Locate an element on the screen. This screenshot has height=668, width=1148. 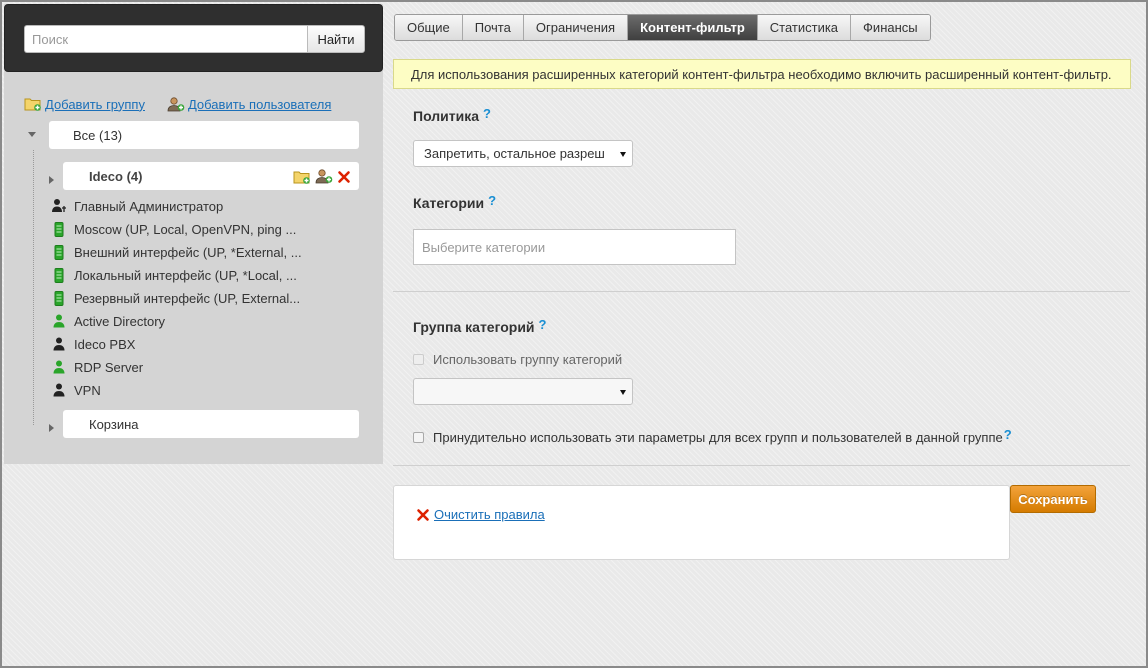
force-params-help-icon: ? is located at coordinates (1008, 434).